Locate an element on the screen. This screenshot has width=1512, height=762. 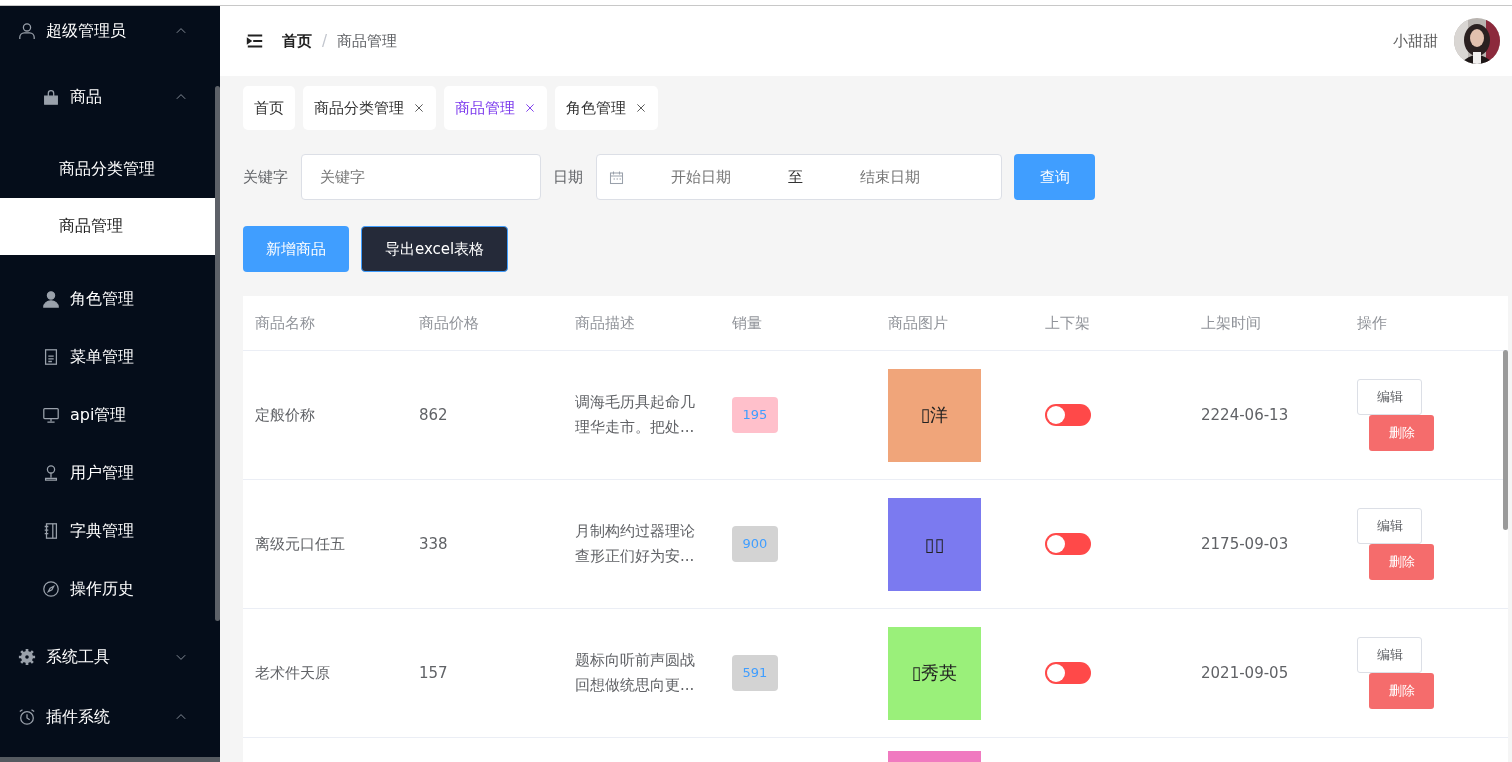
menu-item: 字典管理 is located at coordinates (107, 531).